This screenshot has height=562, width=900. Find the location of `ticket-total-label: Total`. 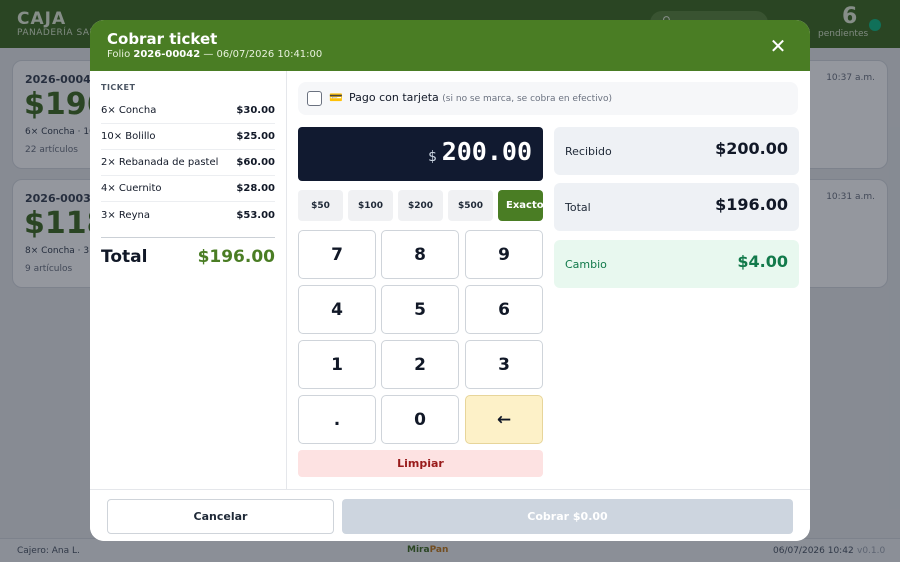

ticket-total-label: Total is located at coordinates (124, 257).